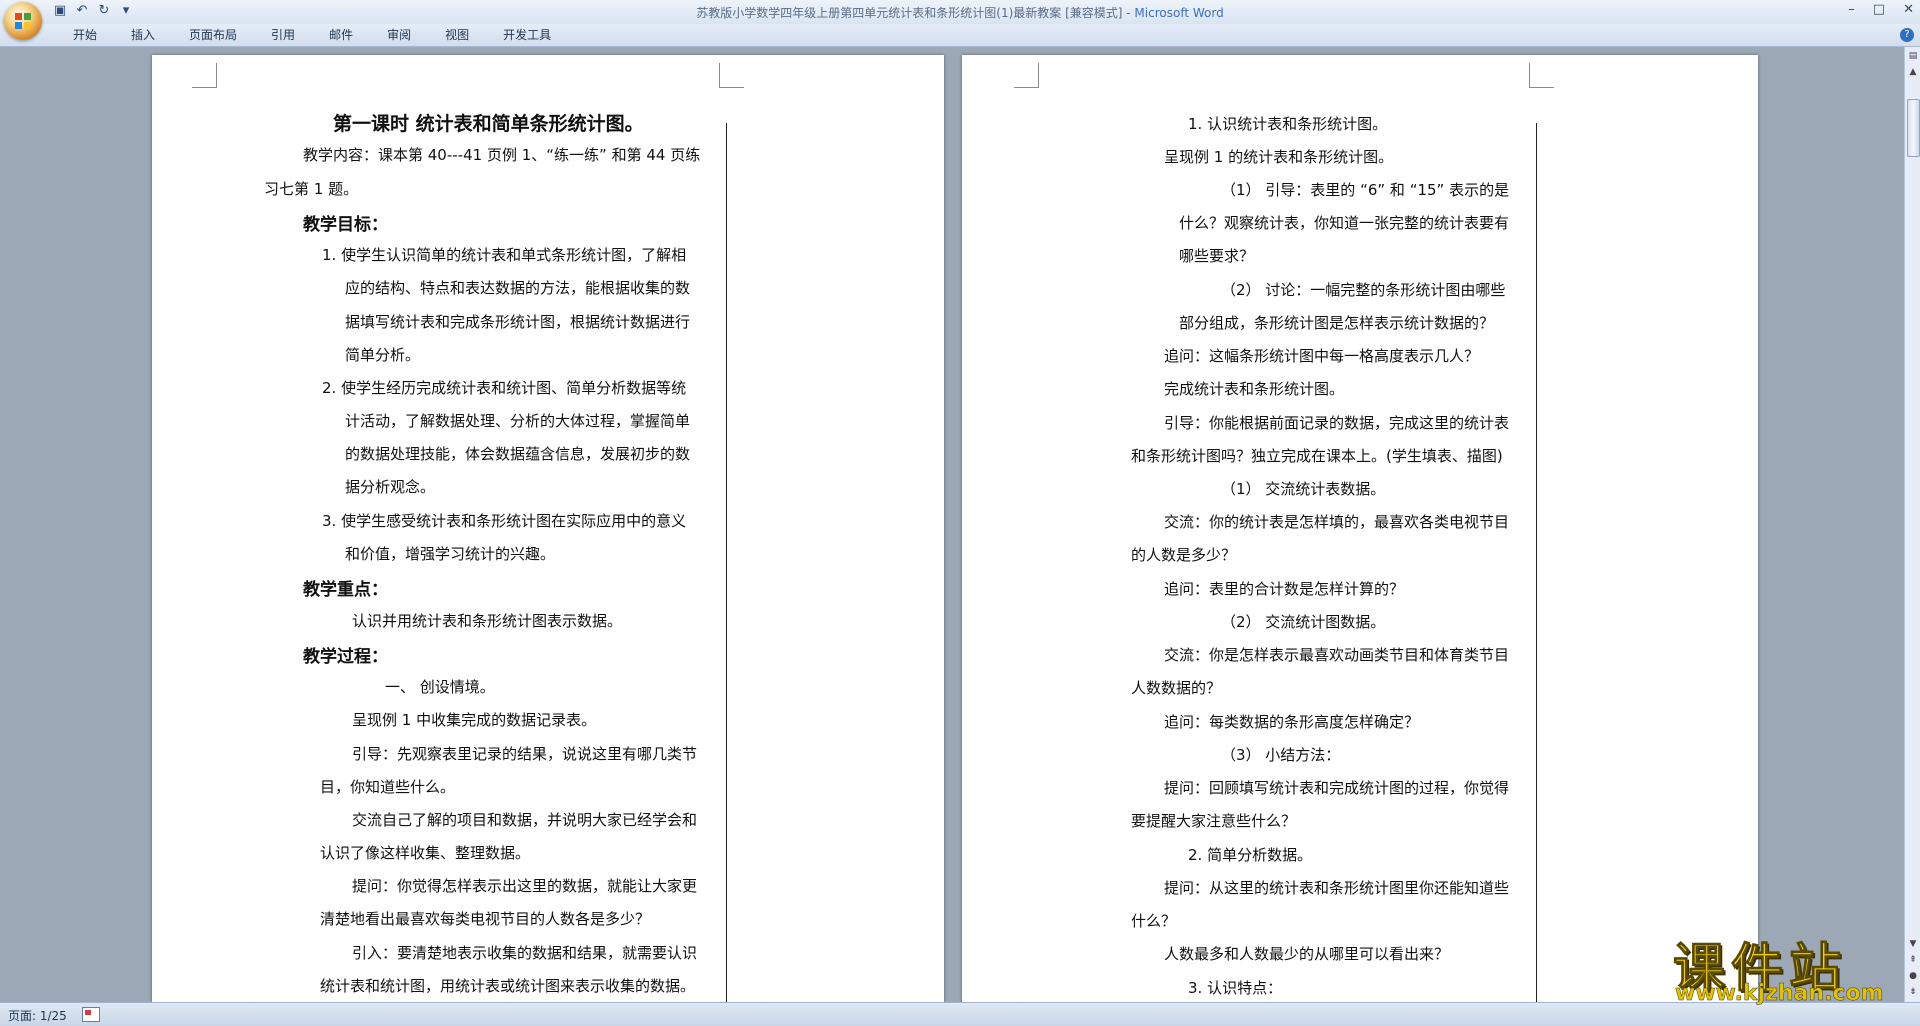 The height and width of the screenshot is (1026, 1920). I want to click on paragraph-line: 提问：回顾填写统计表和完成统计图的过程，你觉得, so click(1337, 788).